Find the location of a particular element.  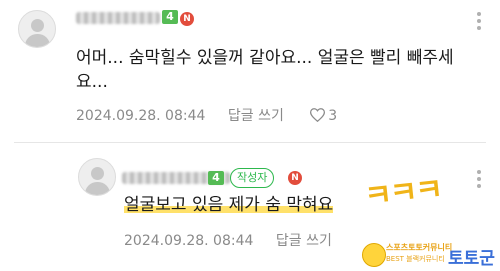

watermark-logo-icon is located at coordinates (374, 255).